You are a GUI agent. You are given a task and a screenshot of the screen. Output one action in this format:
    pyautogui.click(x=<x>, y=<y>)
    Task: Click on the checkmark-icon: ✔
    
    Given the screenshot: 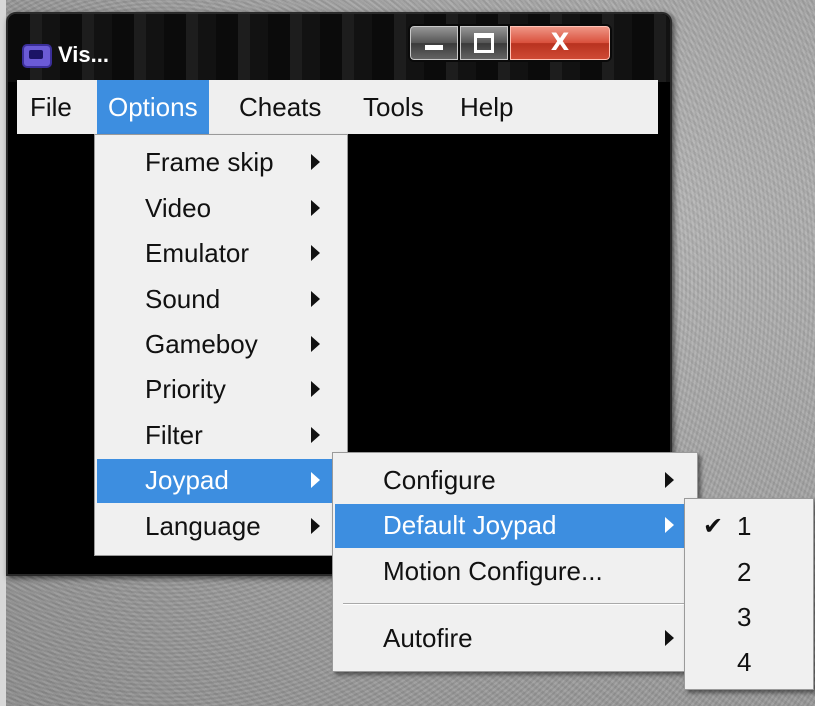 What is the action you would take?
    pyautogui.click(x=713, y=526)
    